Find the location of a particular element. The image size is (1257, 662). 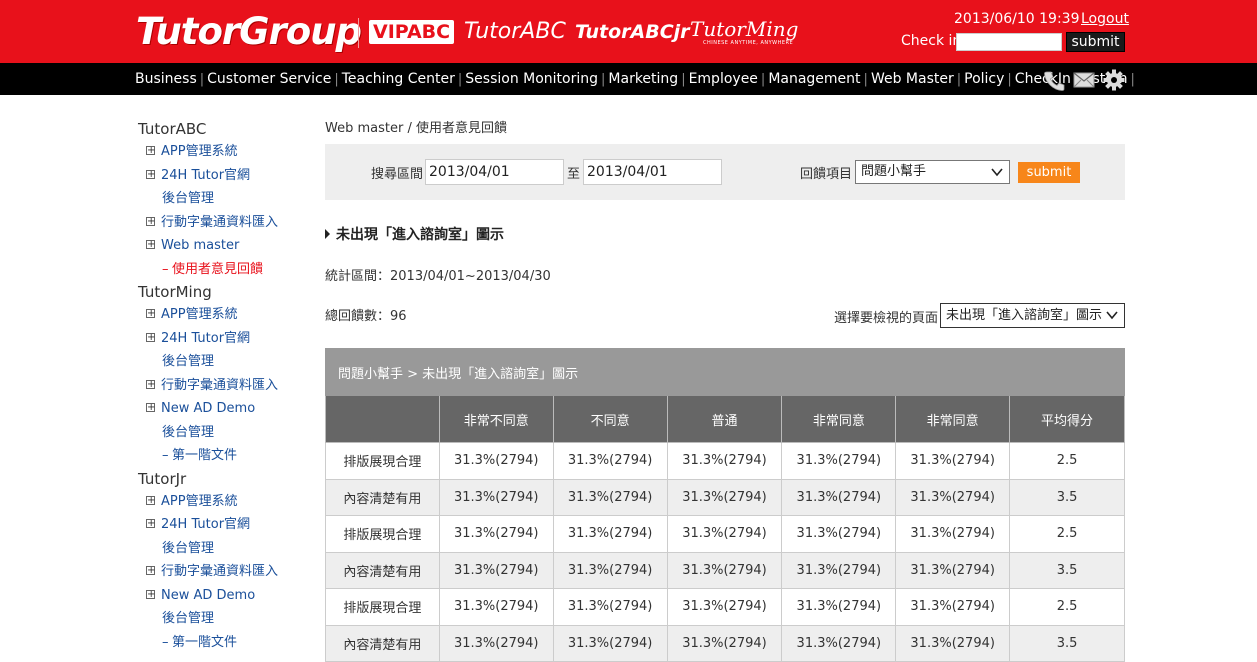

nav-item-business: Business is located at coordinates (166, 79).